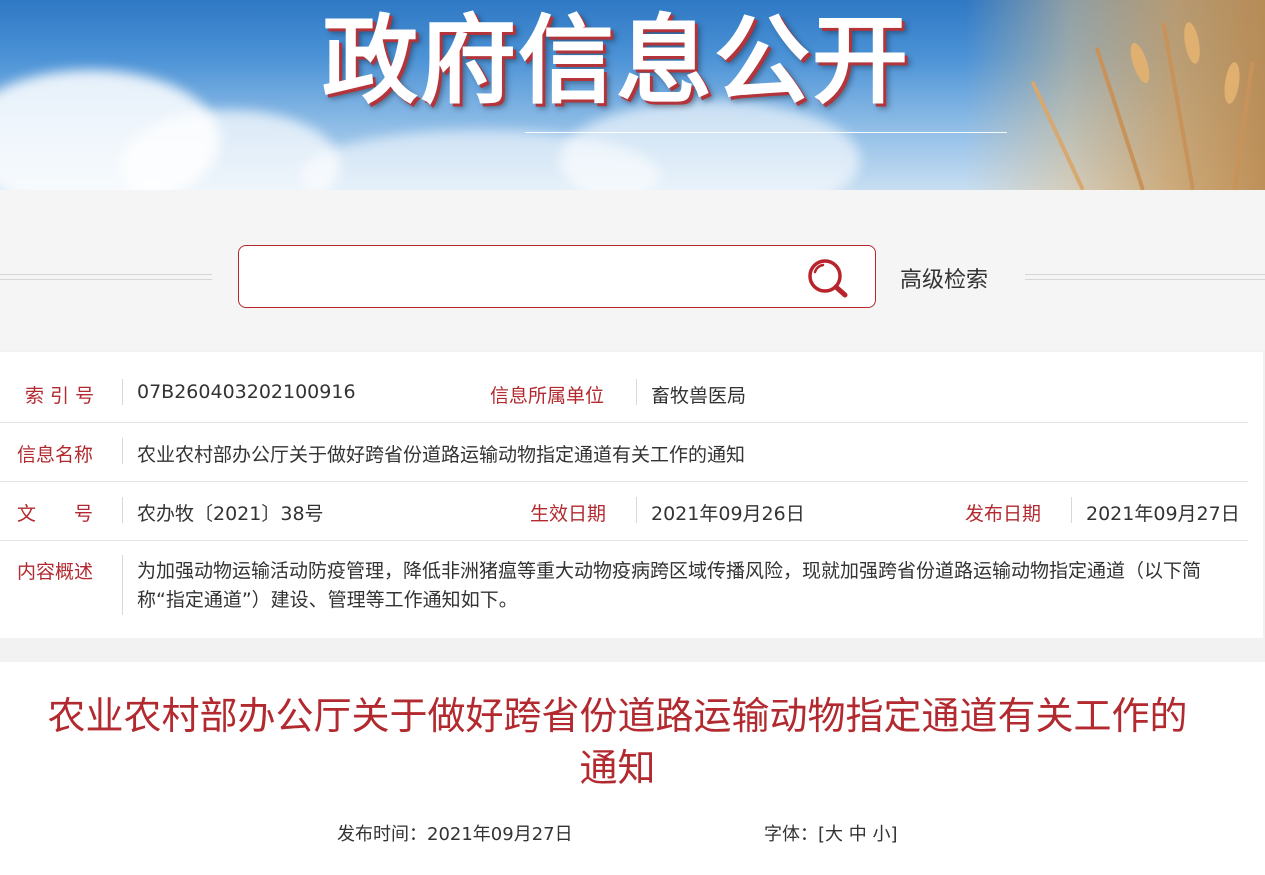 The width and height of the screenshot is (1265, 875). Describe the element at coordinates (829, 278) in the screenshot. I see `search-icon` at that location.